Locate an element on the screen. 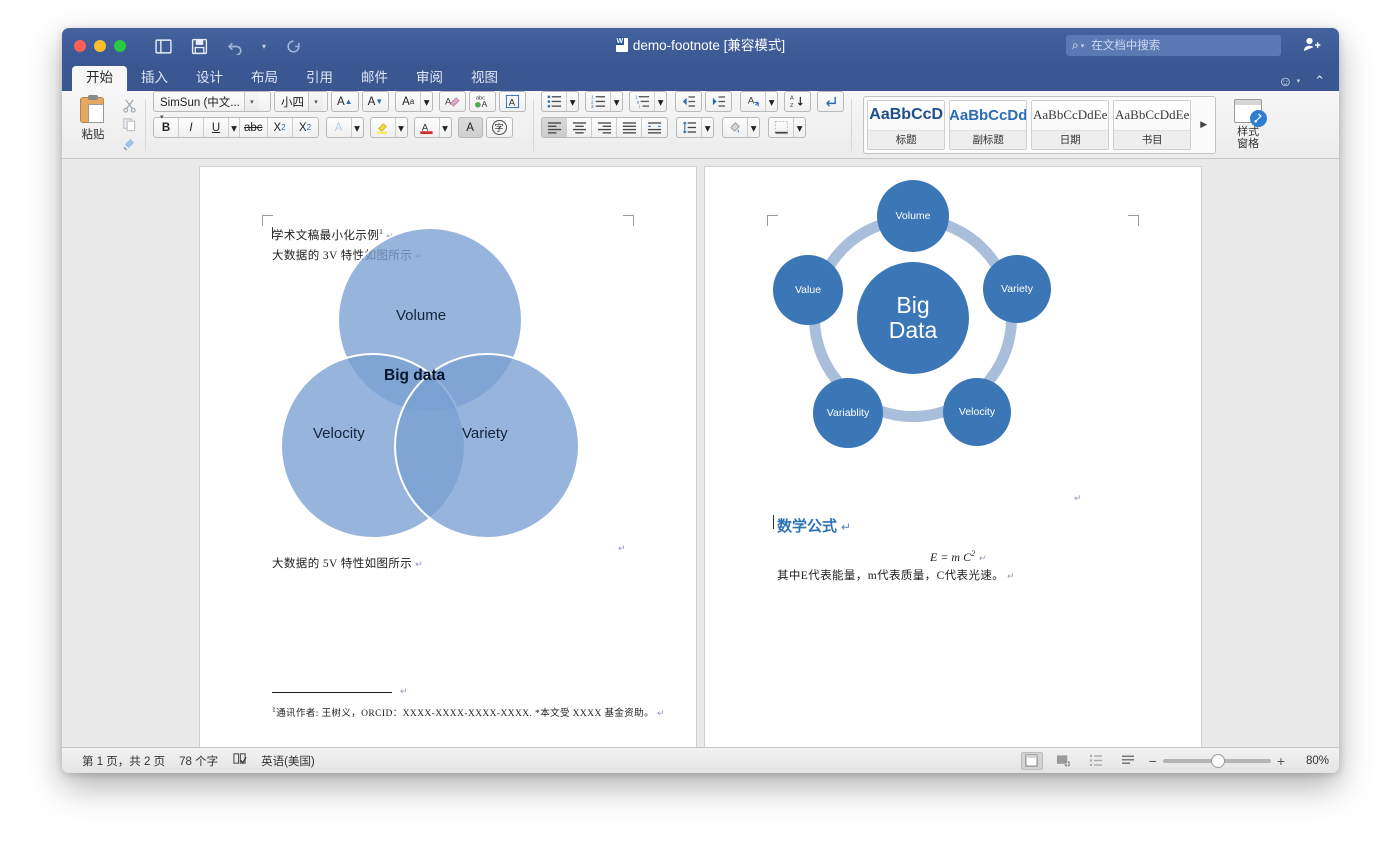 This screenshot has height=851, width=1400. line-spacing-icon is located at coordinates (690, 127).